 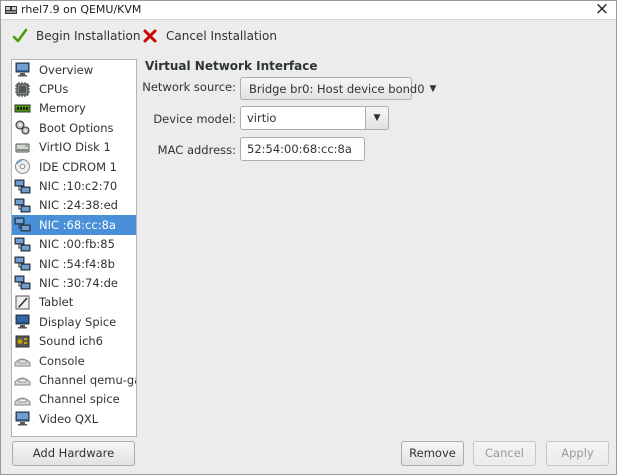 I want to click on network-source-dropdown: Bridge br0: Host device bond0 ▼, so click(x=338, y=88).